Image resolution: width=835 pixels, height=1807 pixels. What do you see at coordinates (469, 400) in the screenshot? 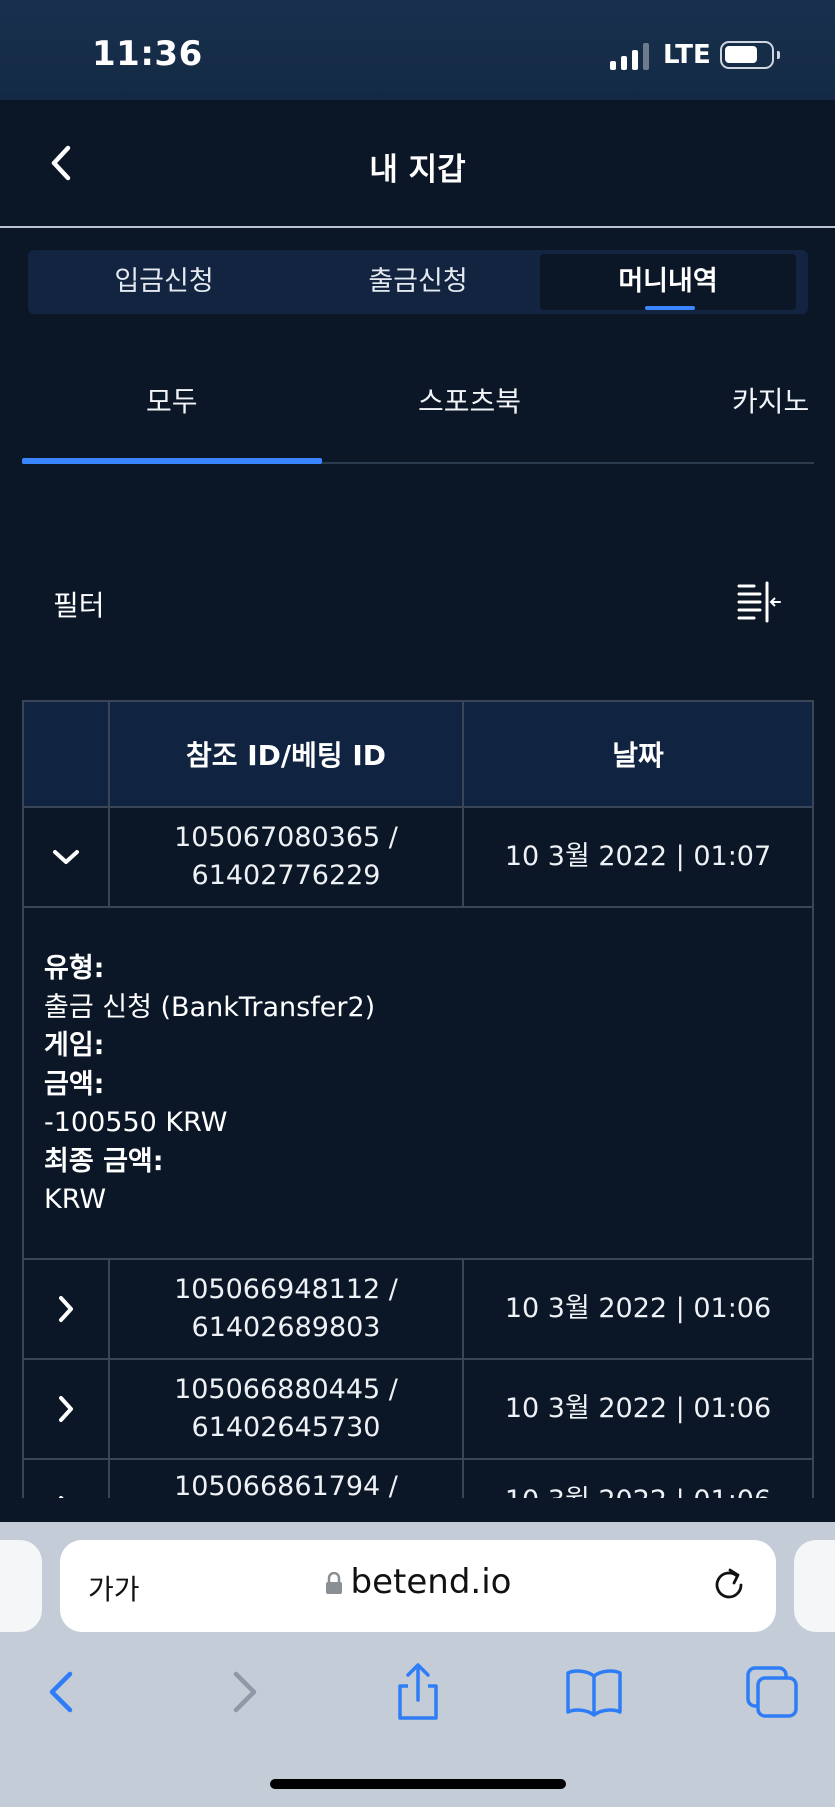
I see `subtab-sportsbook: 스포츠북` at bounding box center [469, 400].